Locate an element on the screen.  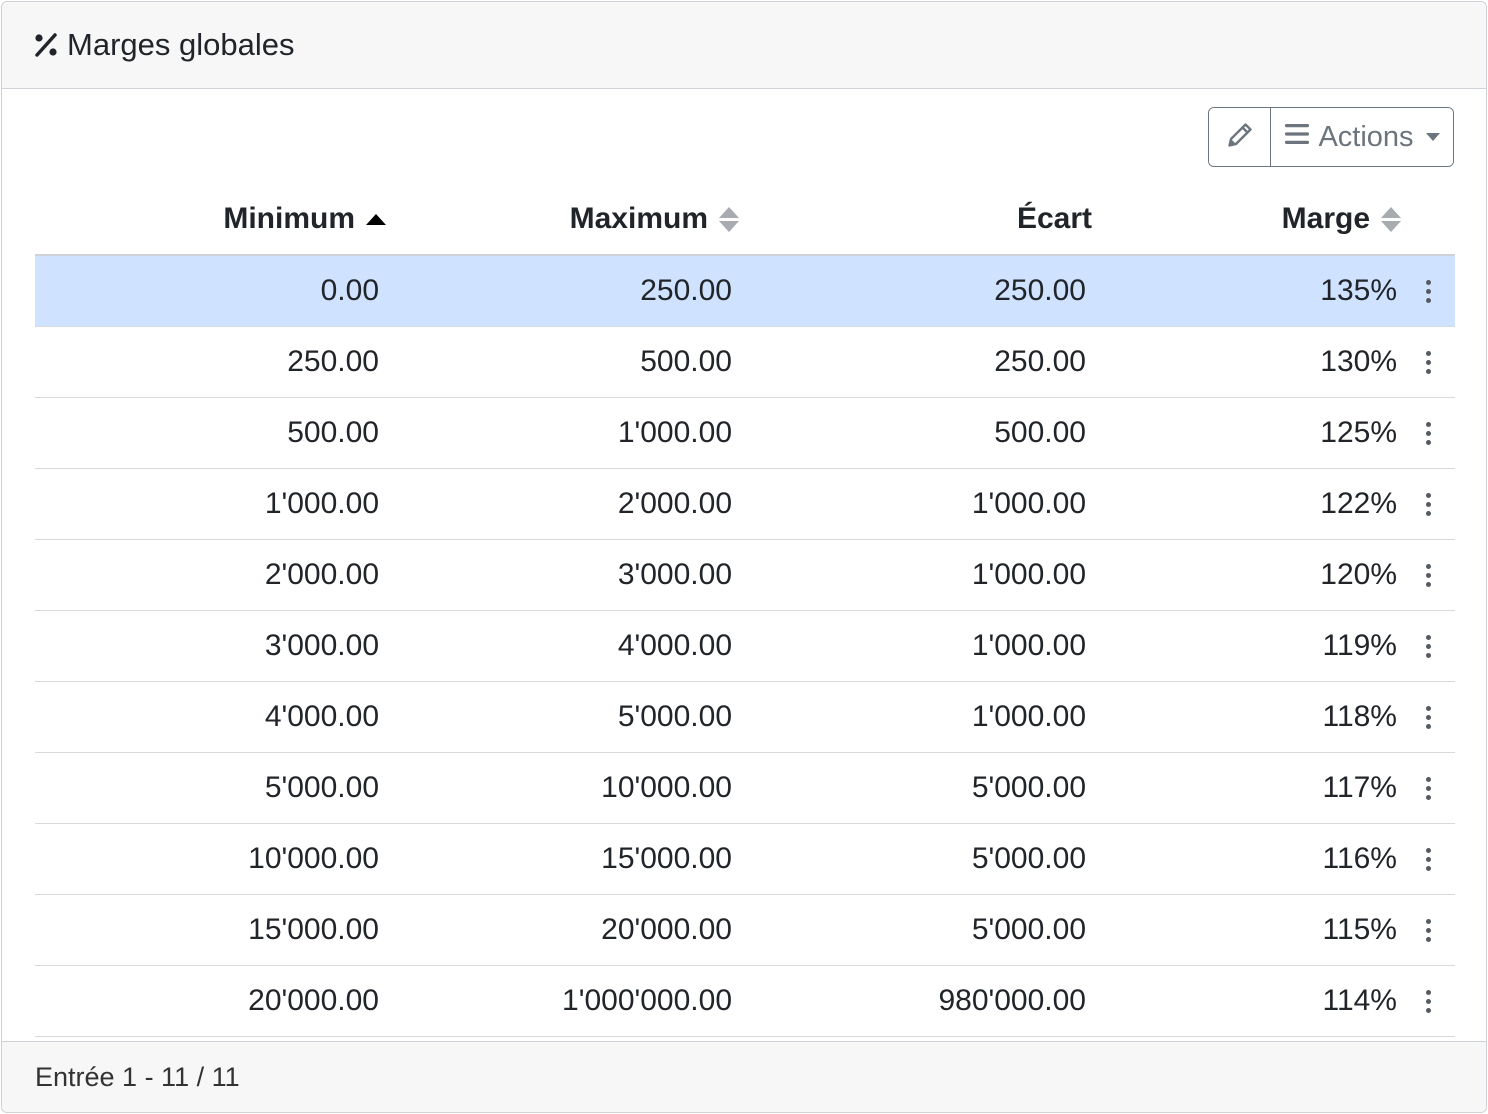
table-row: 2'000.00 3'000.00 1'000.00 120% is located at coordinates (745, 575).